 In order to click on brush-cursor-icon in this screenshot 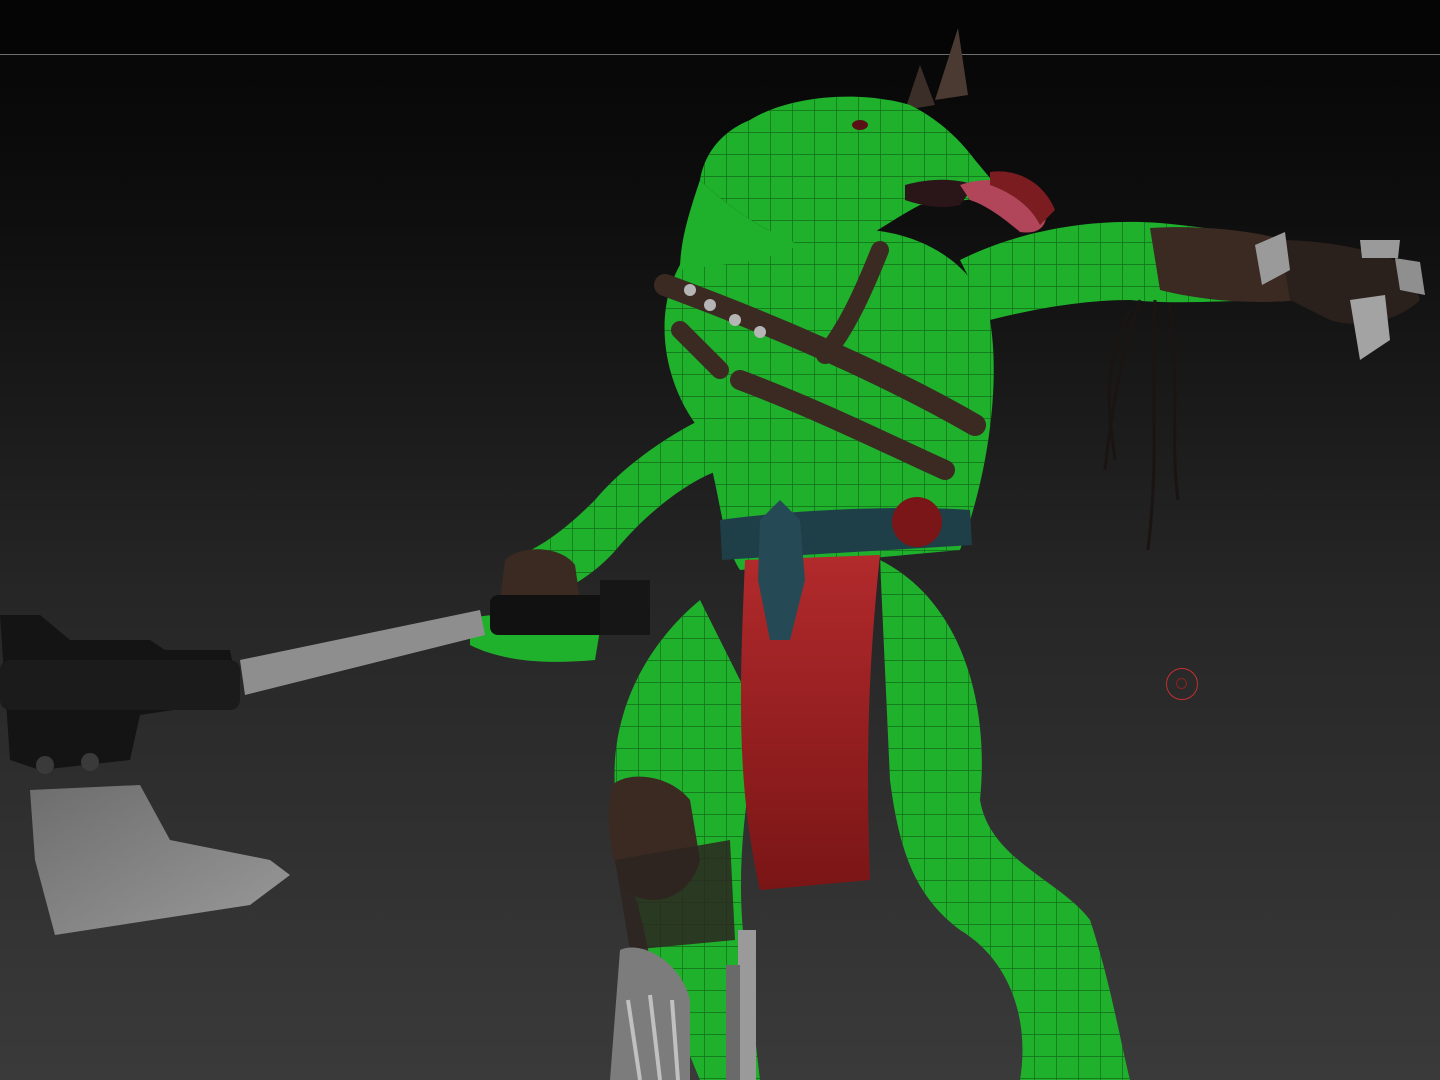, I will do `click(1182, 684)`.